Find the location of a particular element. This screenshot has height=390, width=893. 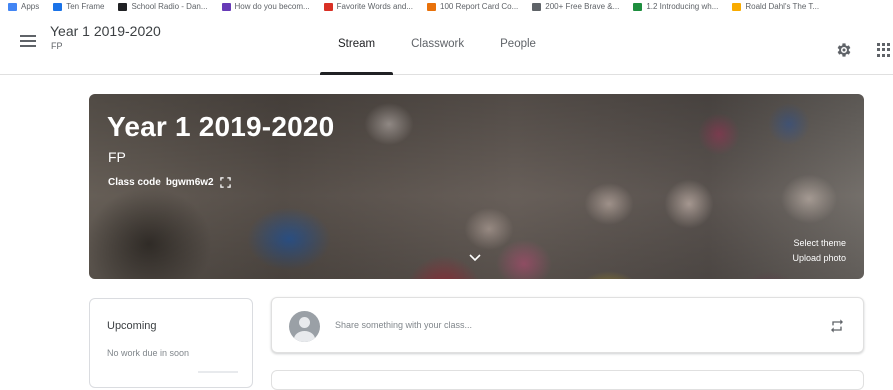

class-code-label: Class code is located at coordinates (134, 182).